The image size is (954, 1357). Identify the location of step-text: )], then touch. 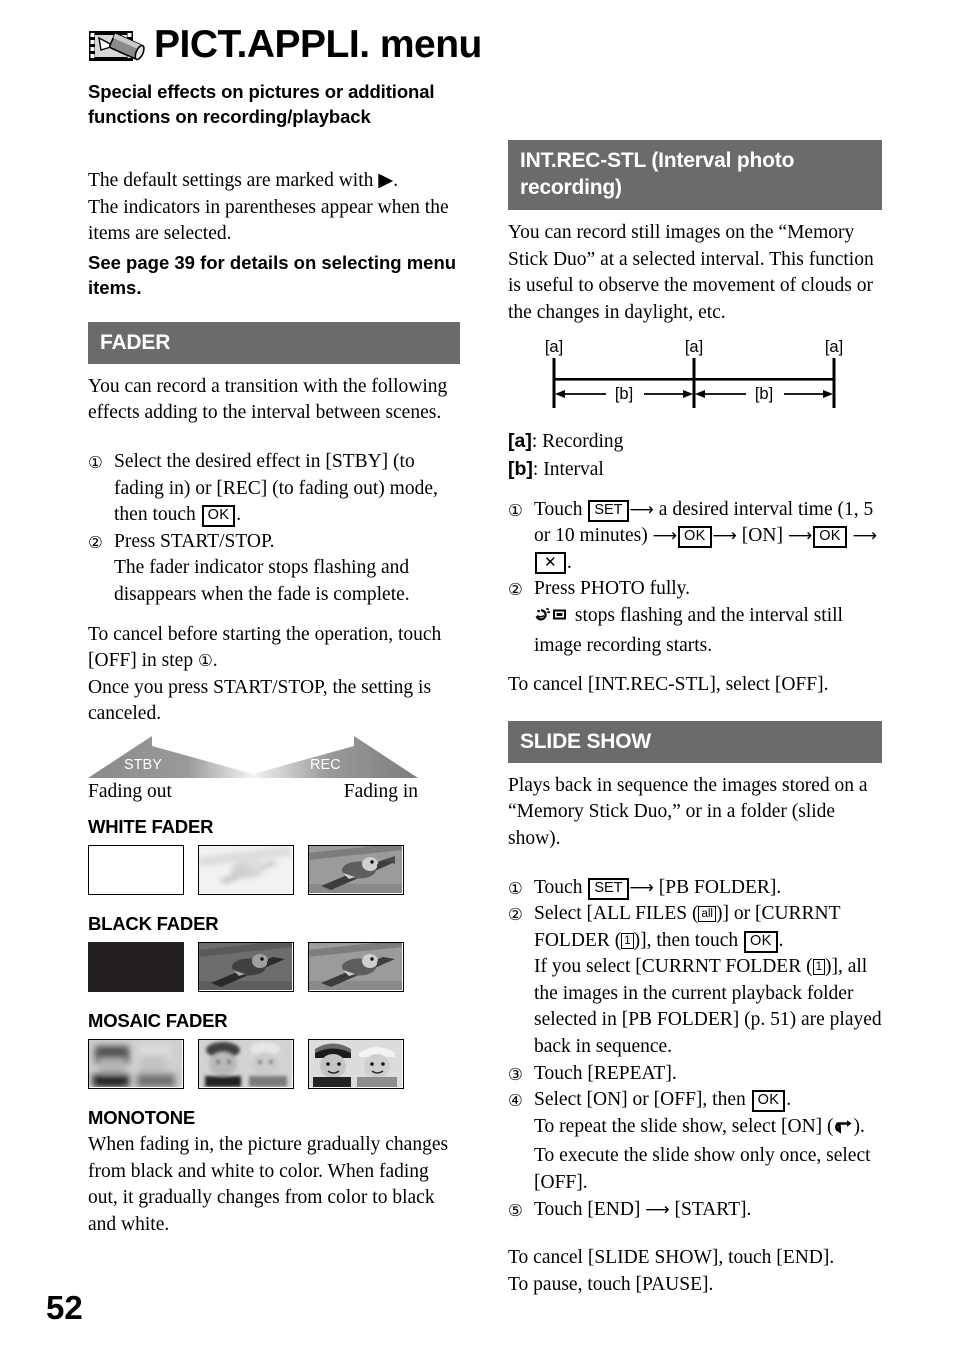
(688, 940).